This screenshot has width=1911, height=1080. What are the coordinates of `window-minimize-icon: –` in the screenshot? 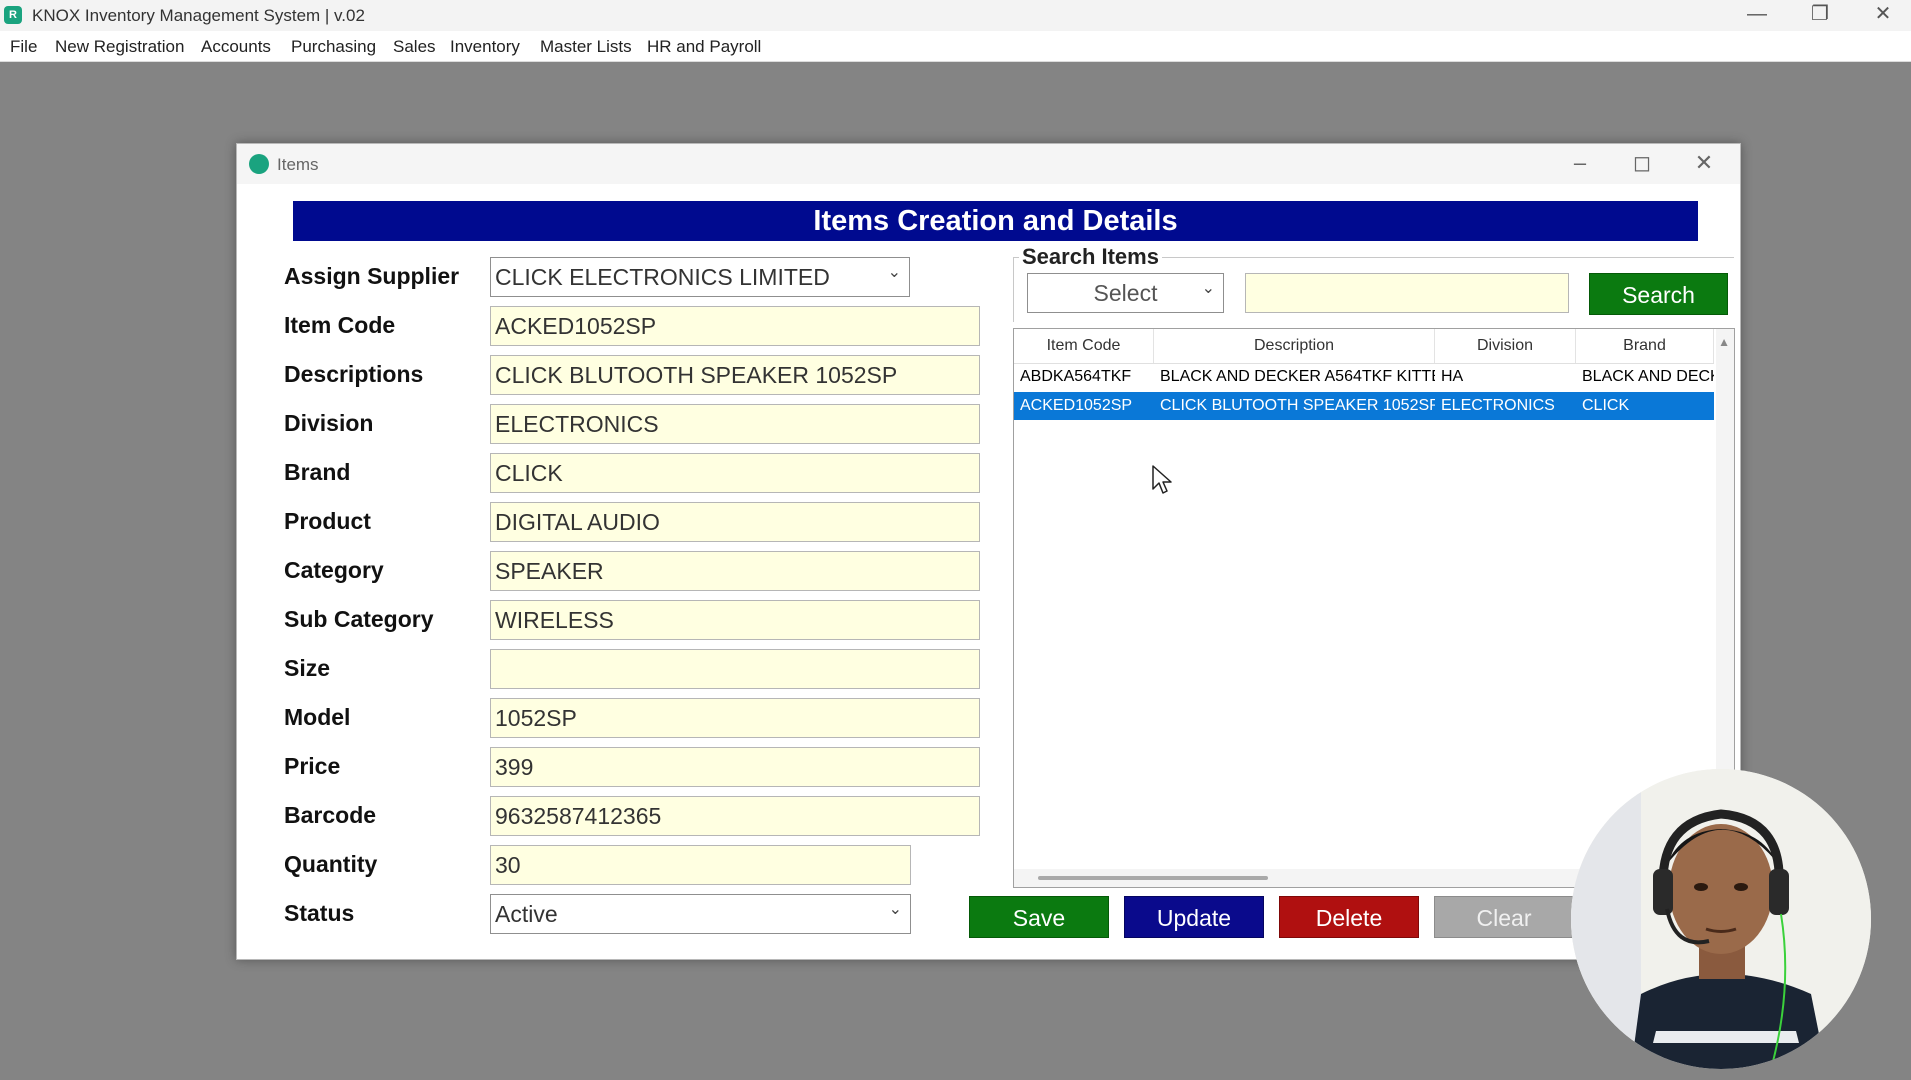 It's located at (1580, 164).